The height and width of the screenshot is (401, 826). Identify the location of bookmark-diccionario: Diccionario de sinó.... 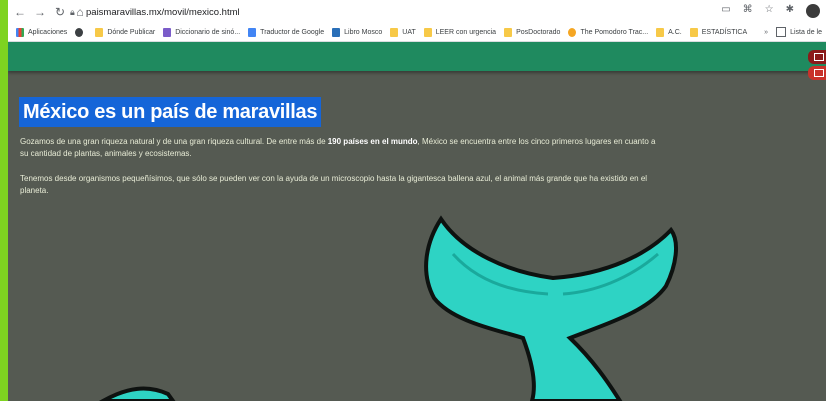
(201, 32).